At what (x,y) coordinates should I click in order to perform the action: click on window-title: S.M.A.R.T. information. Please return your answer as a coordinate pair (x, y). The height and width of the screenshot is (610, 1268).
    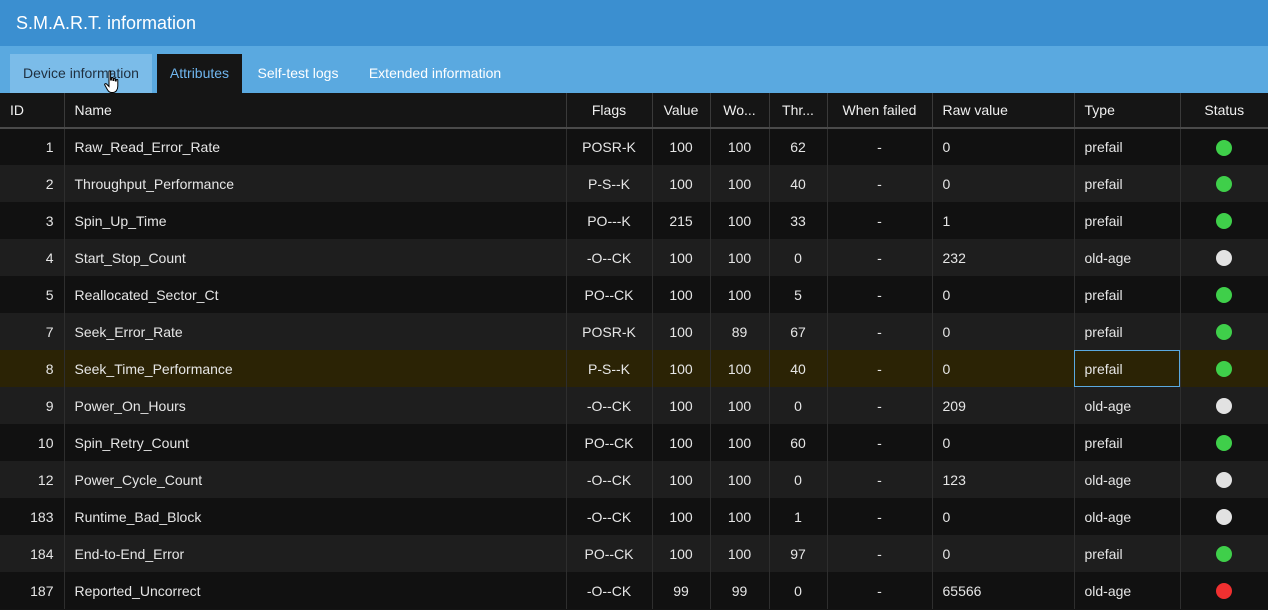
    Looking at the image, I should click on (634, 23).